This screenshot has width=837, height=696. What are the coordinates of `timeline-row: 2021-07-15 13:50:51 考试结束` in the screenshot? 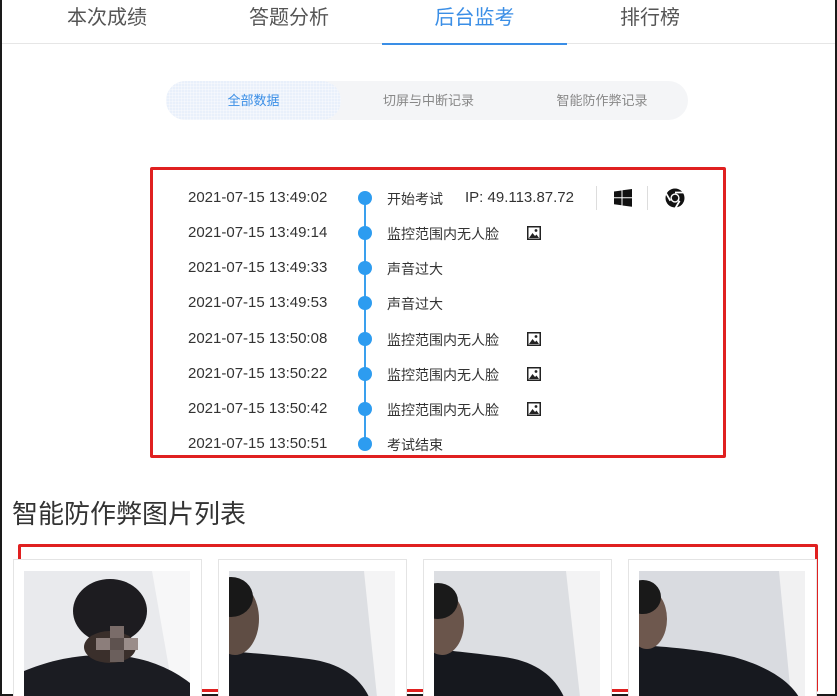 It's located at (438, 444).